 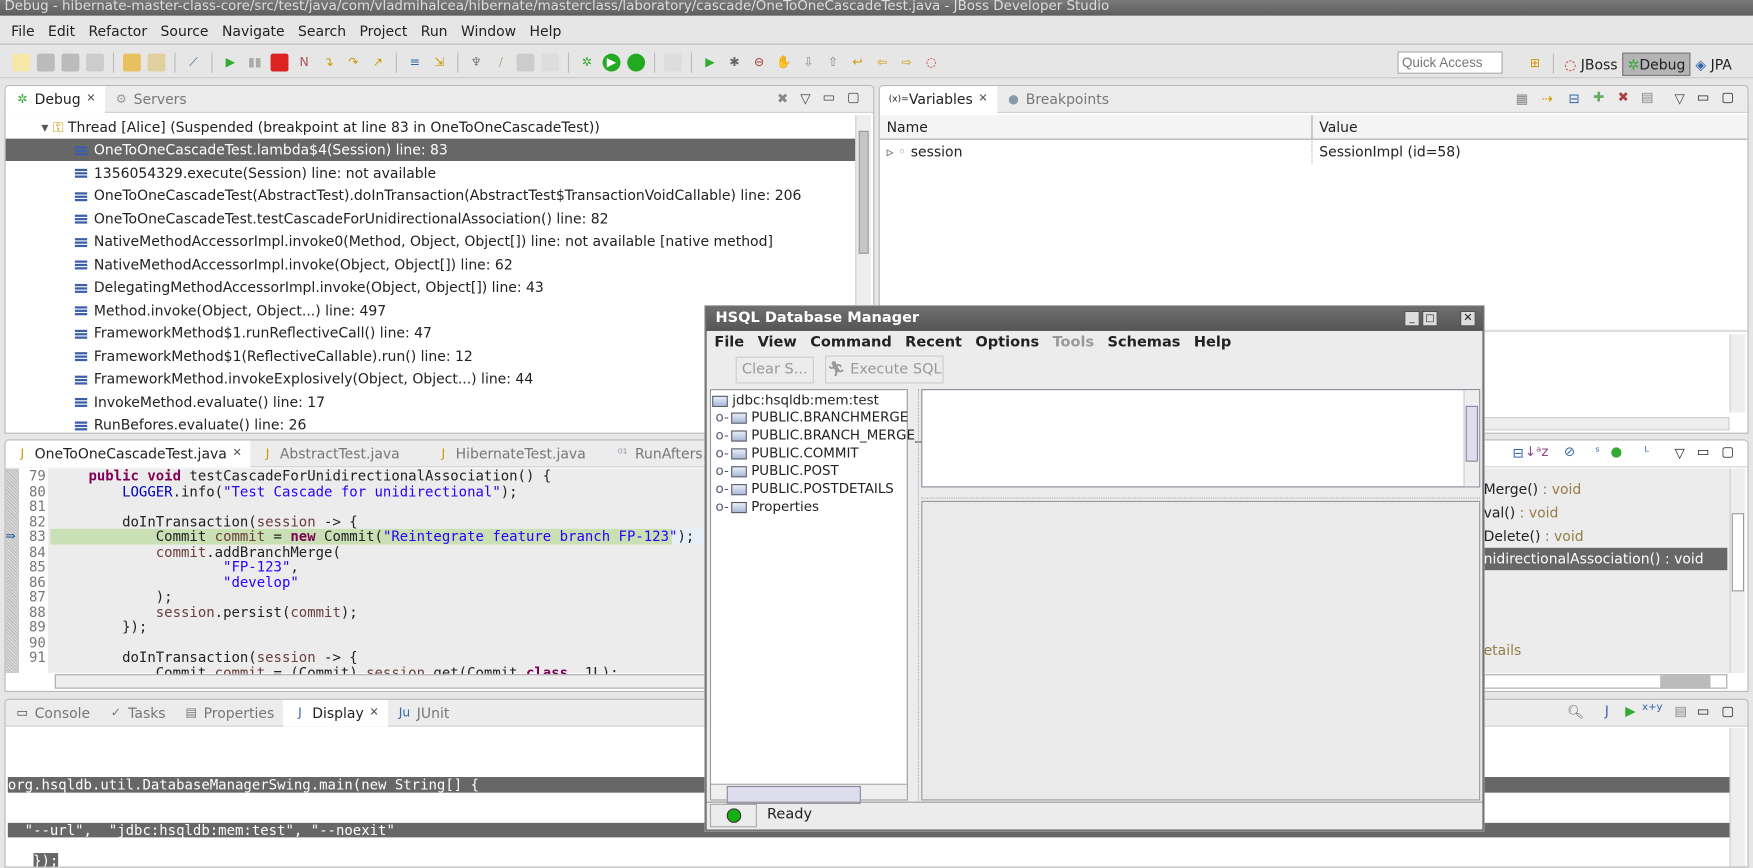 What do you see at coordinates (1522, 99) in the screenshot?
I see `show-type-names-icon: ▦` at bounding box center [1522, 99].